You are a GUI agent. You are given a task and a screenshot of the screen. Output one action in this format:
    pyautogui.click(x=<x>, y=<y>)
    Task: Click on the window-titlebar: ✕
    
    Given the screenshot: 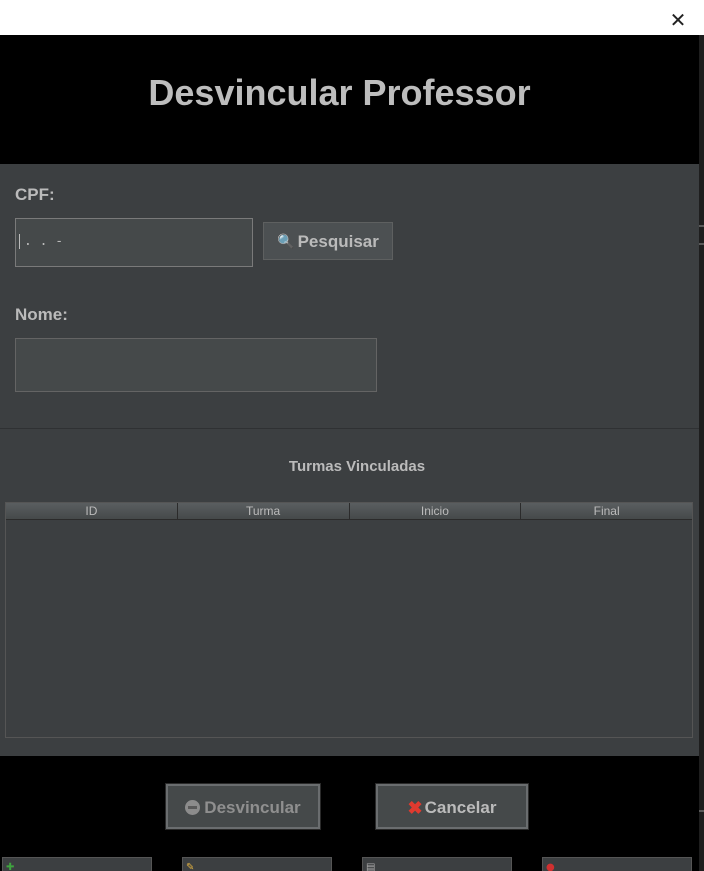 What is the action you would take?
    pyautogui.click(x=349, y=20)
    